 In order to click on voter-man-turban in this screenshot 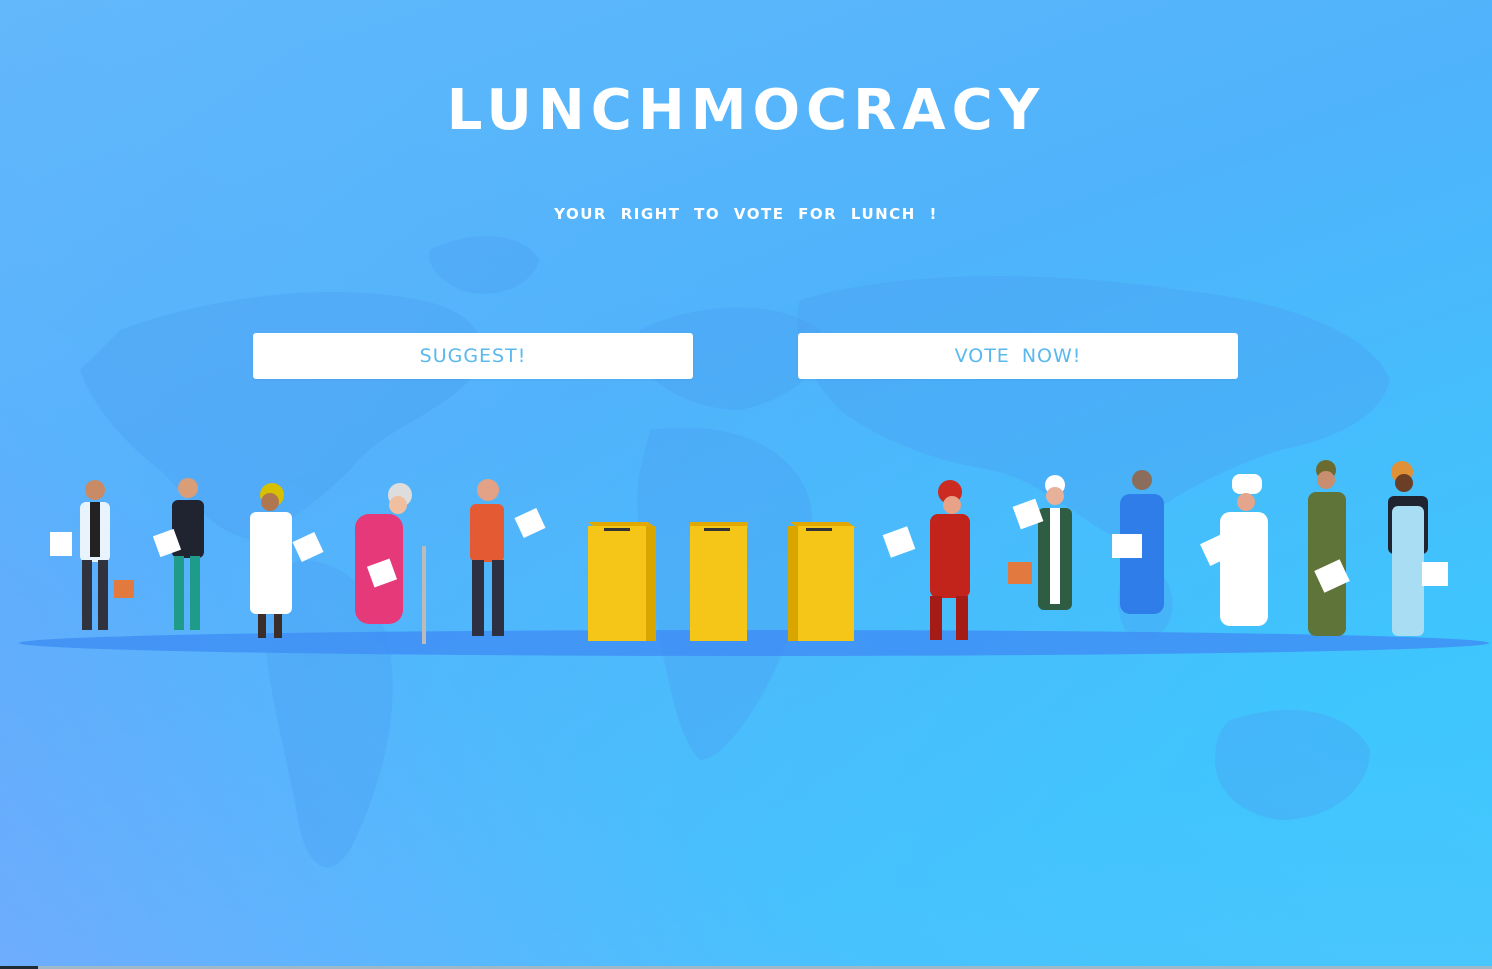, I will do `click(287, 560)`.